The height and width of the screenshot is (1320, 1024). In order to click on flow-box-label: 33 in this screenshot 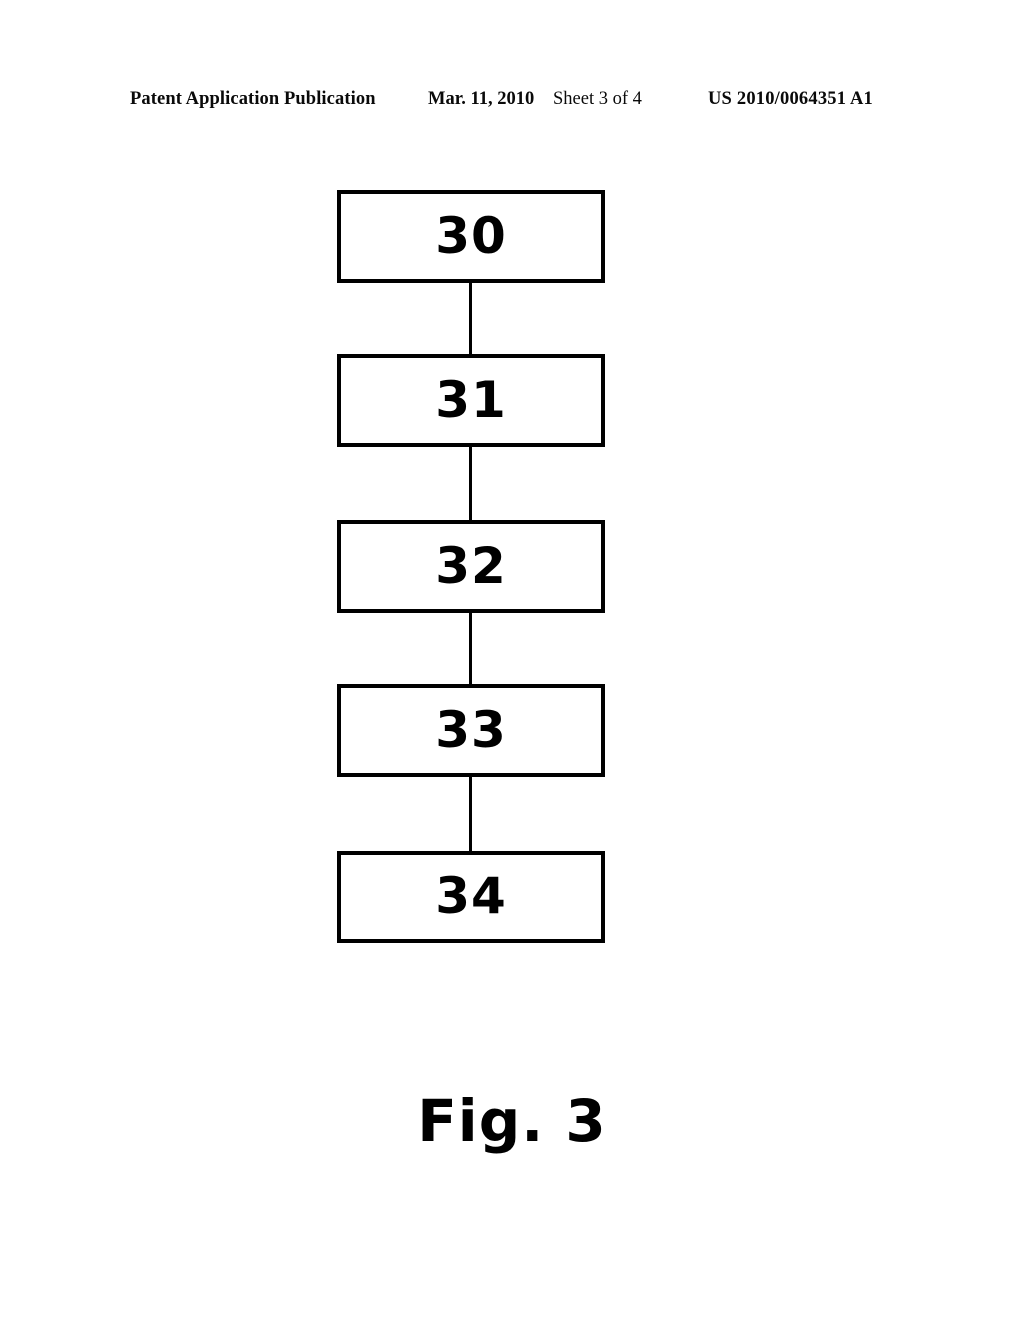, I will do `click(471, 729)`.